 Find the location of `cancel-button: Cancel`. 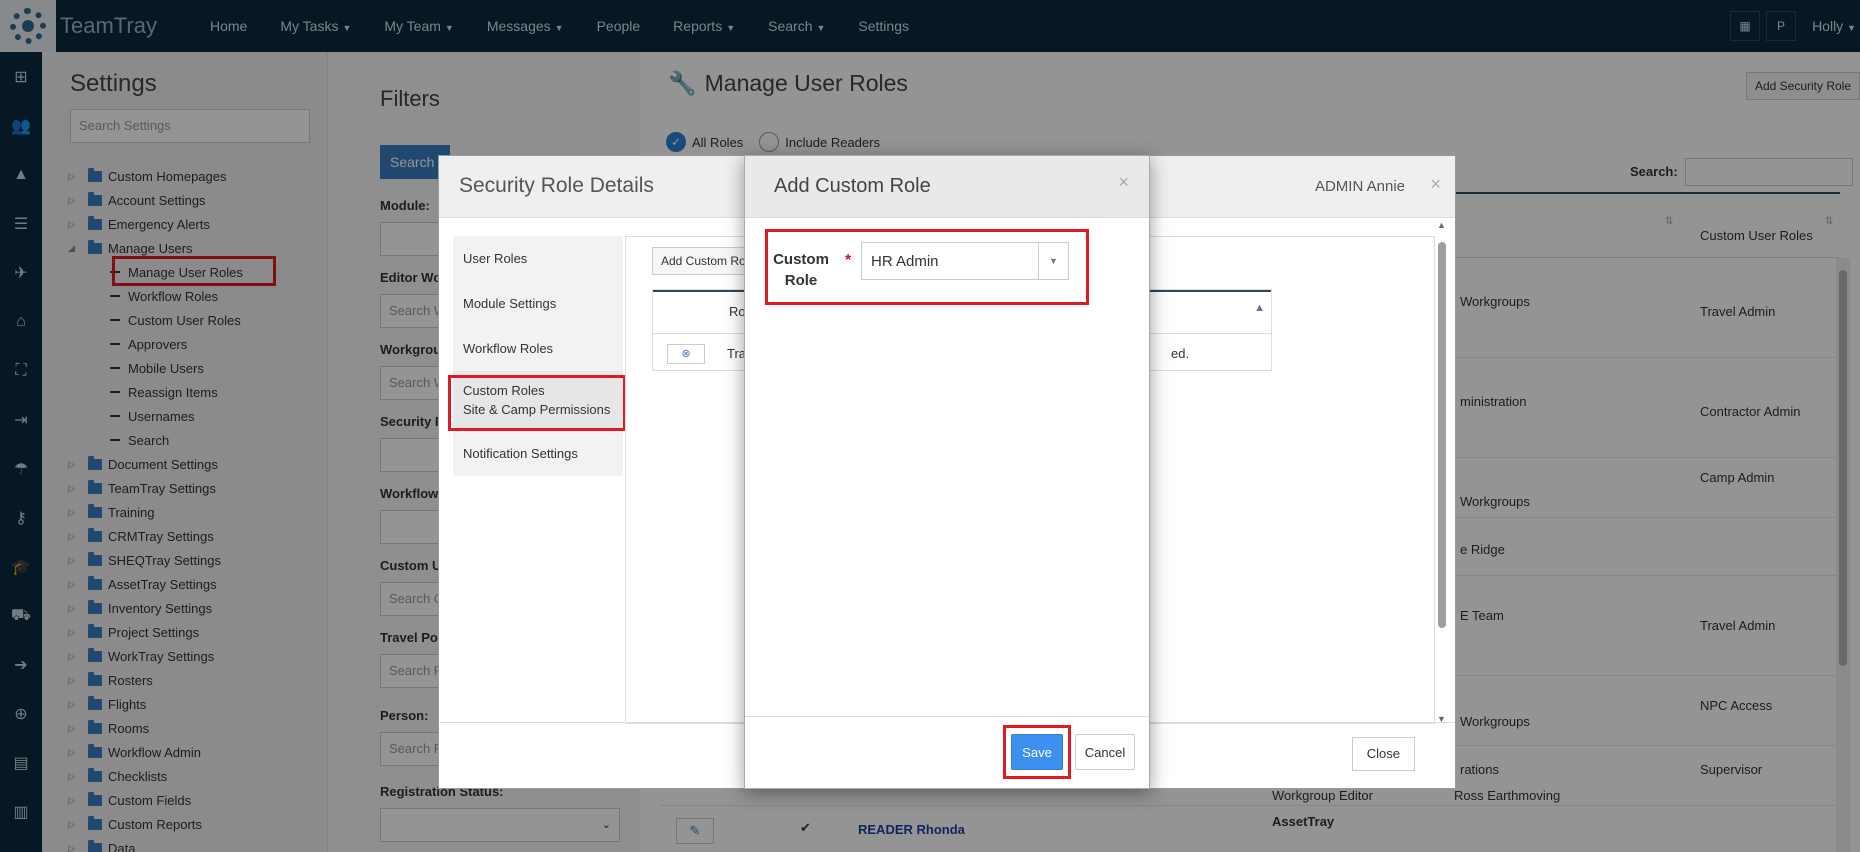

cancel-button: Cancel is located at coordinates (1105, 752).